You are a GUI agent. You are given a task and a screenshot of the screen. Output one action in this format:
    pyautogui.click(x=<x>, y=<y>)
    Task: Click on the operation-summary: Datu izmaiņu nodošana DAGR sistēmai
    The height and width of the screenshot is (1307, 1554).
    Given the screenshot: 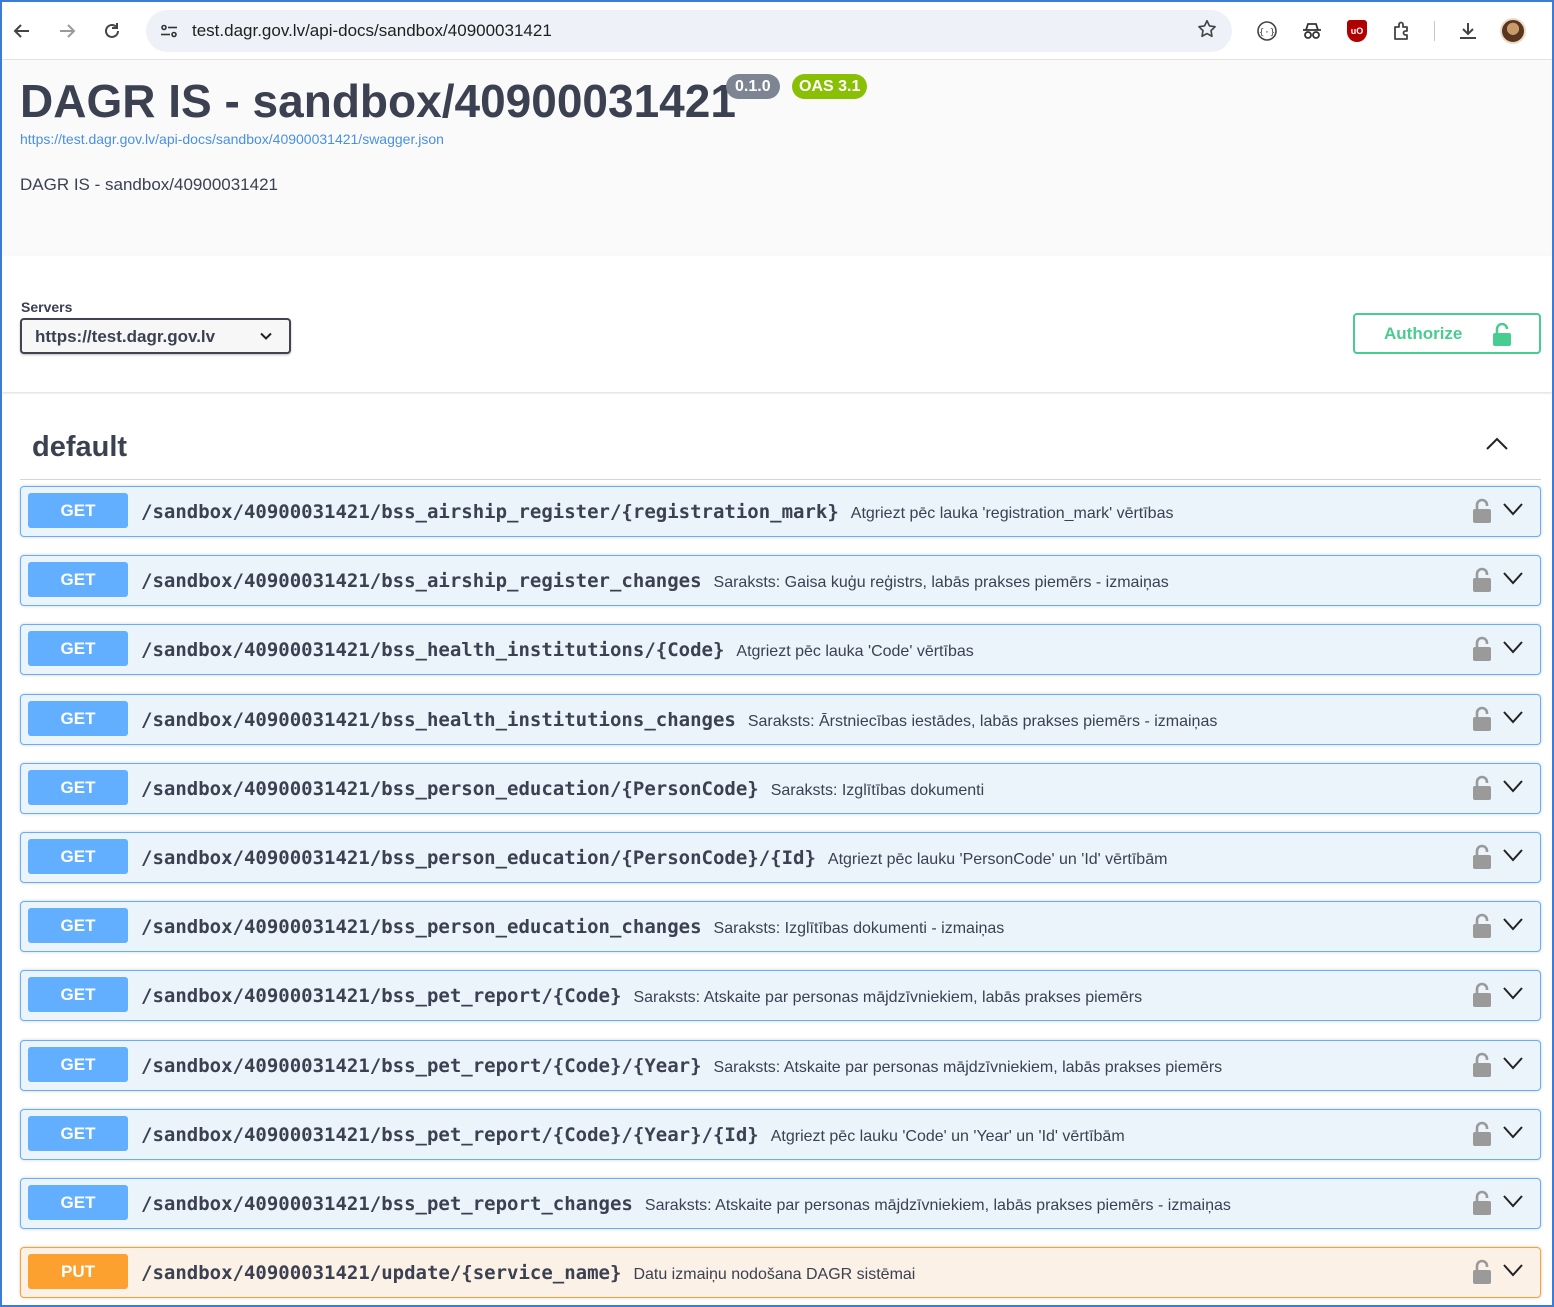 What is the action you would take?
    pyautogui.click(x=774, y=1275)
    